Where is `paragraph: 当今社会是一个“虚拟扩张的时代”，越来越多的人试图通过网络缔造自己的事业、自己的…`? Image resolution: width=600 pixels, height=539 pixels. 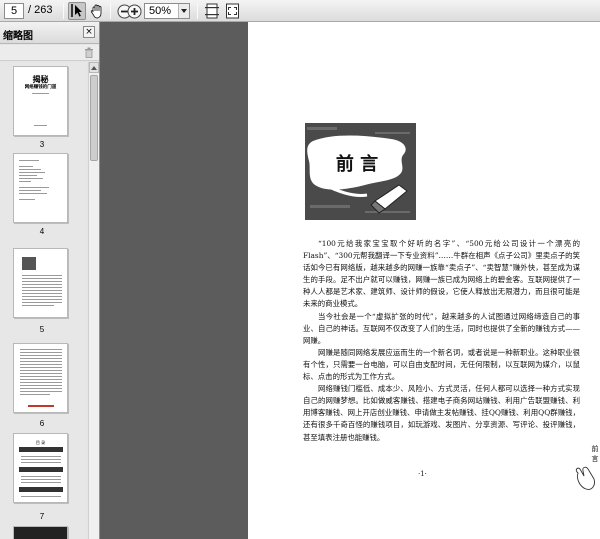
paragraph: 当今社会是一个“虚拟扩张的时代”，越来越多的人试图通过网络缔造自己的事业、自己的… is located at coordinates (441, 328).